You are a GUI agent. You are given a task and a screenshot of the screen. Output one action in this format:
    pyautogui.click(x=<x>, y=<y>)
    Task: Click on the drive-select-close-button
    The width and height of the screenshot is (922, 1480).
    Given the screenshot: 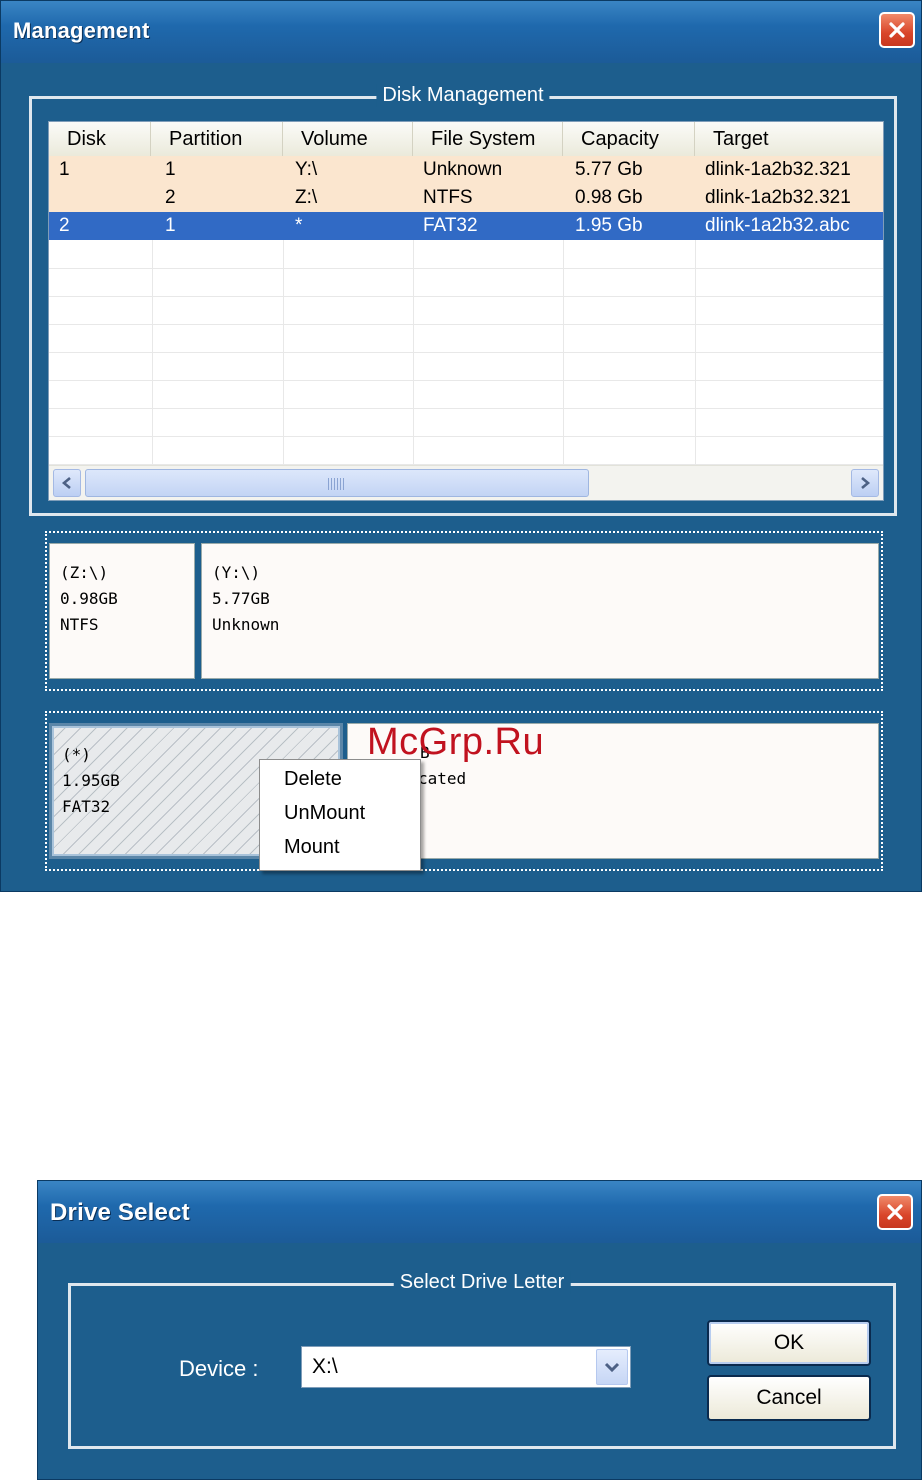 What is the action you would take?
    pyautogui.click(x=895, y=1212)
    